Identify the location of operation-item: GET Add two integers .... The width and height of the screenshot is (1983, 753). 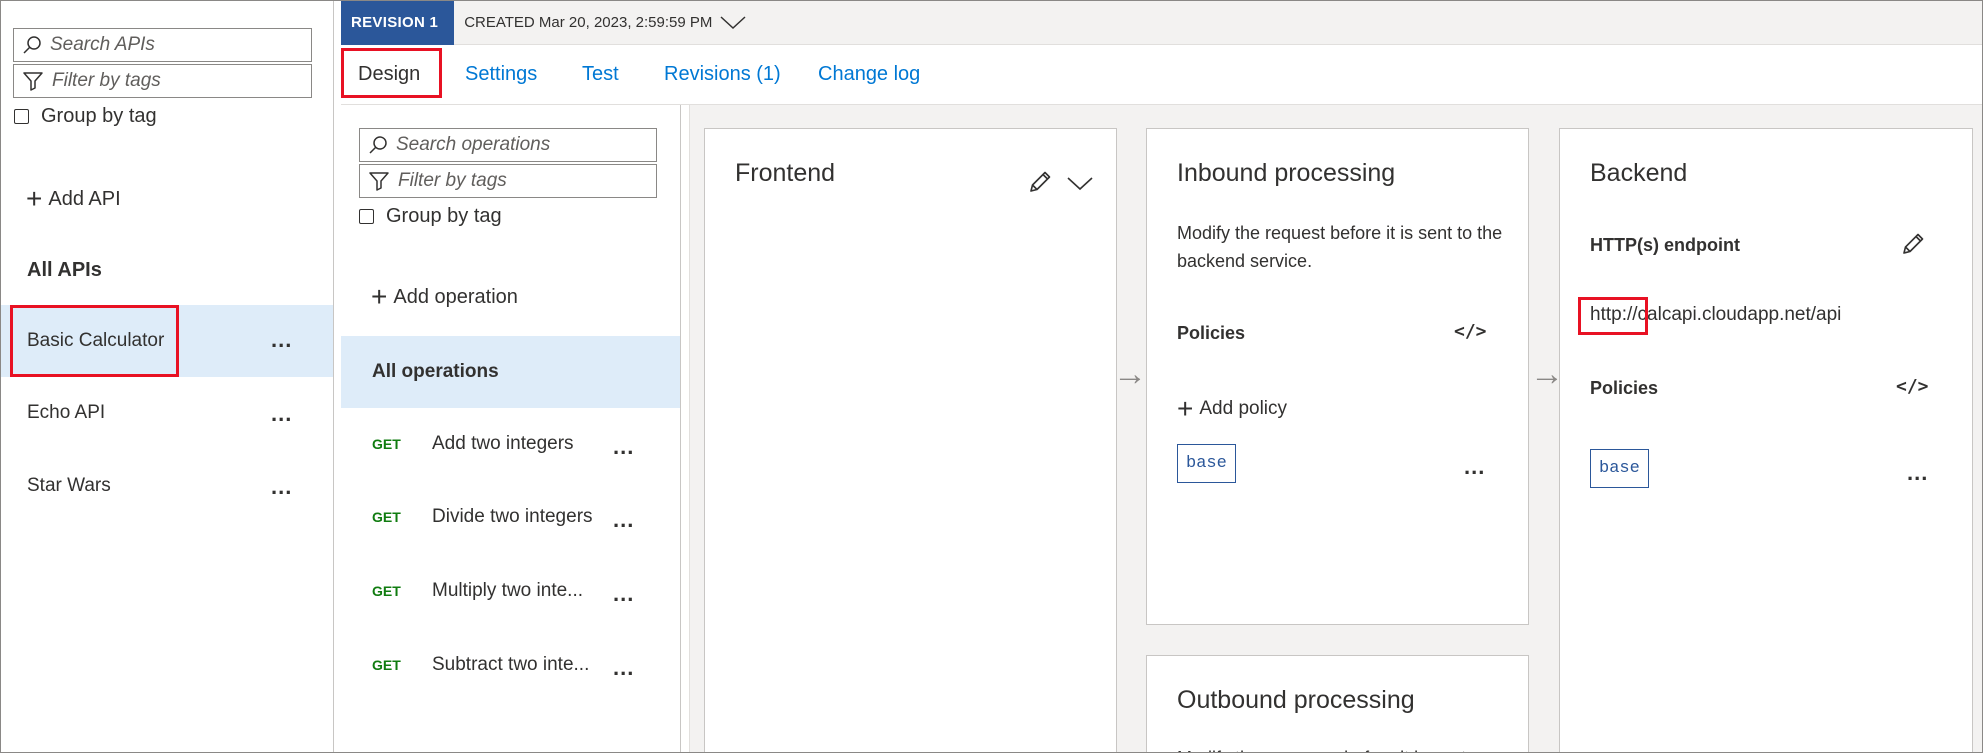
(510, 444).